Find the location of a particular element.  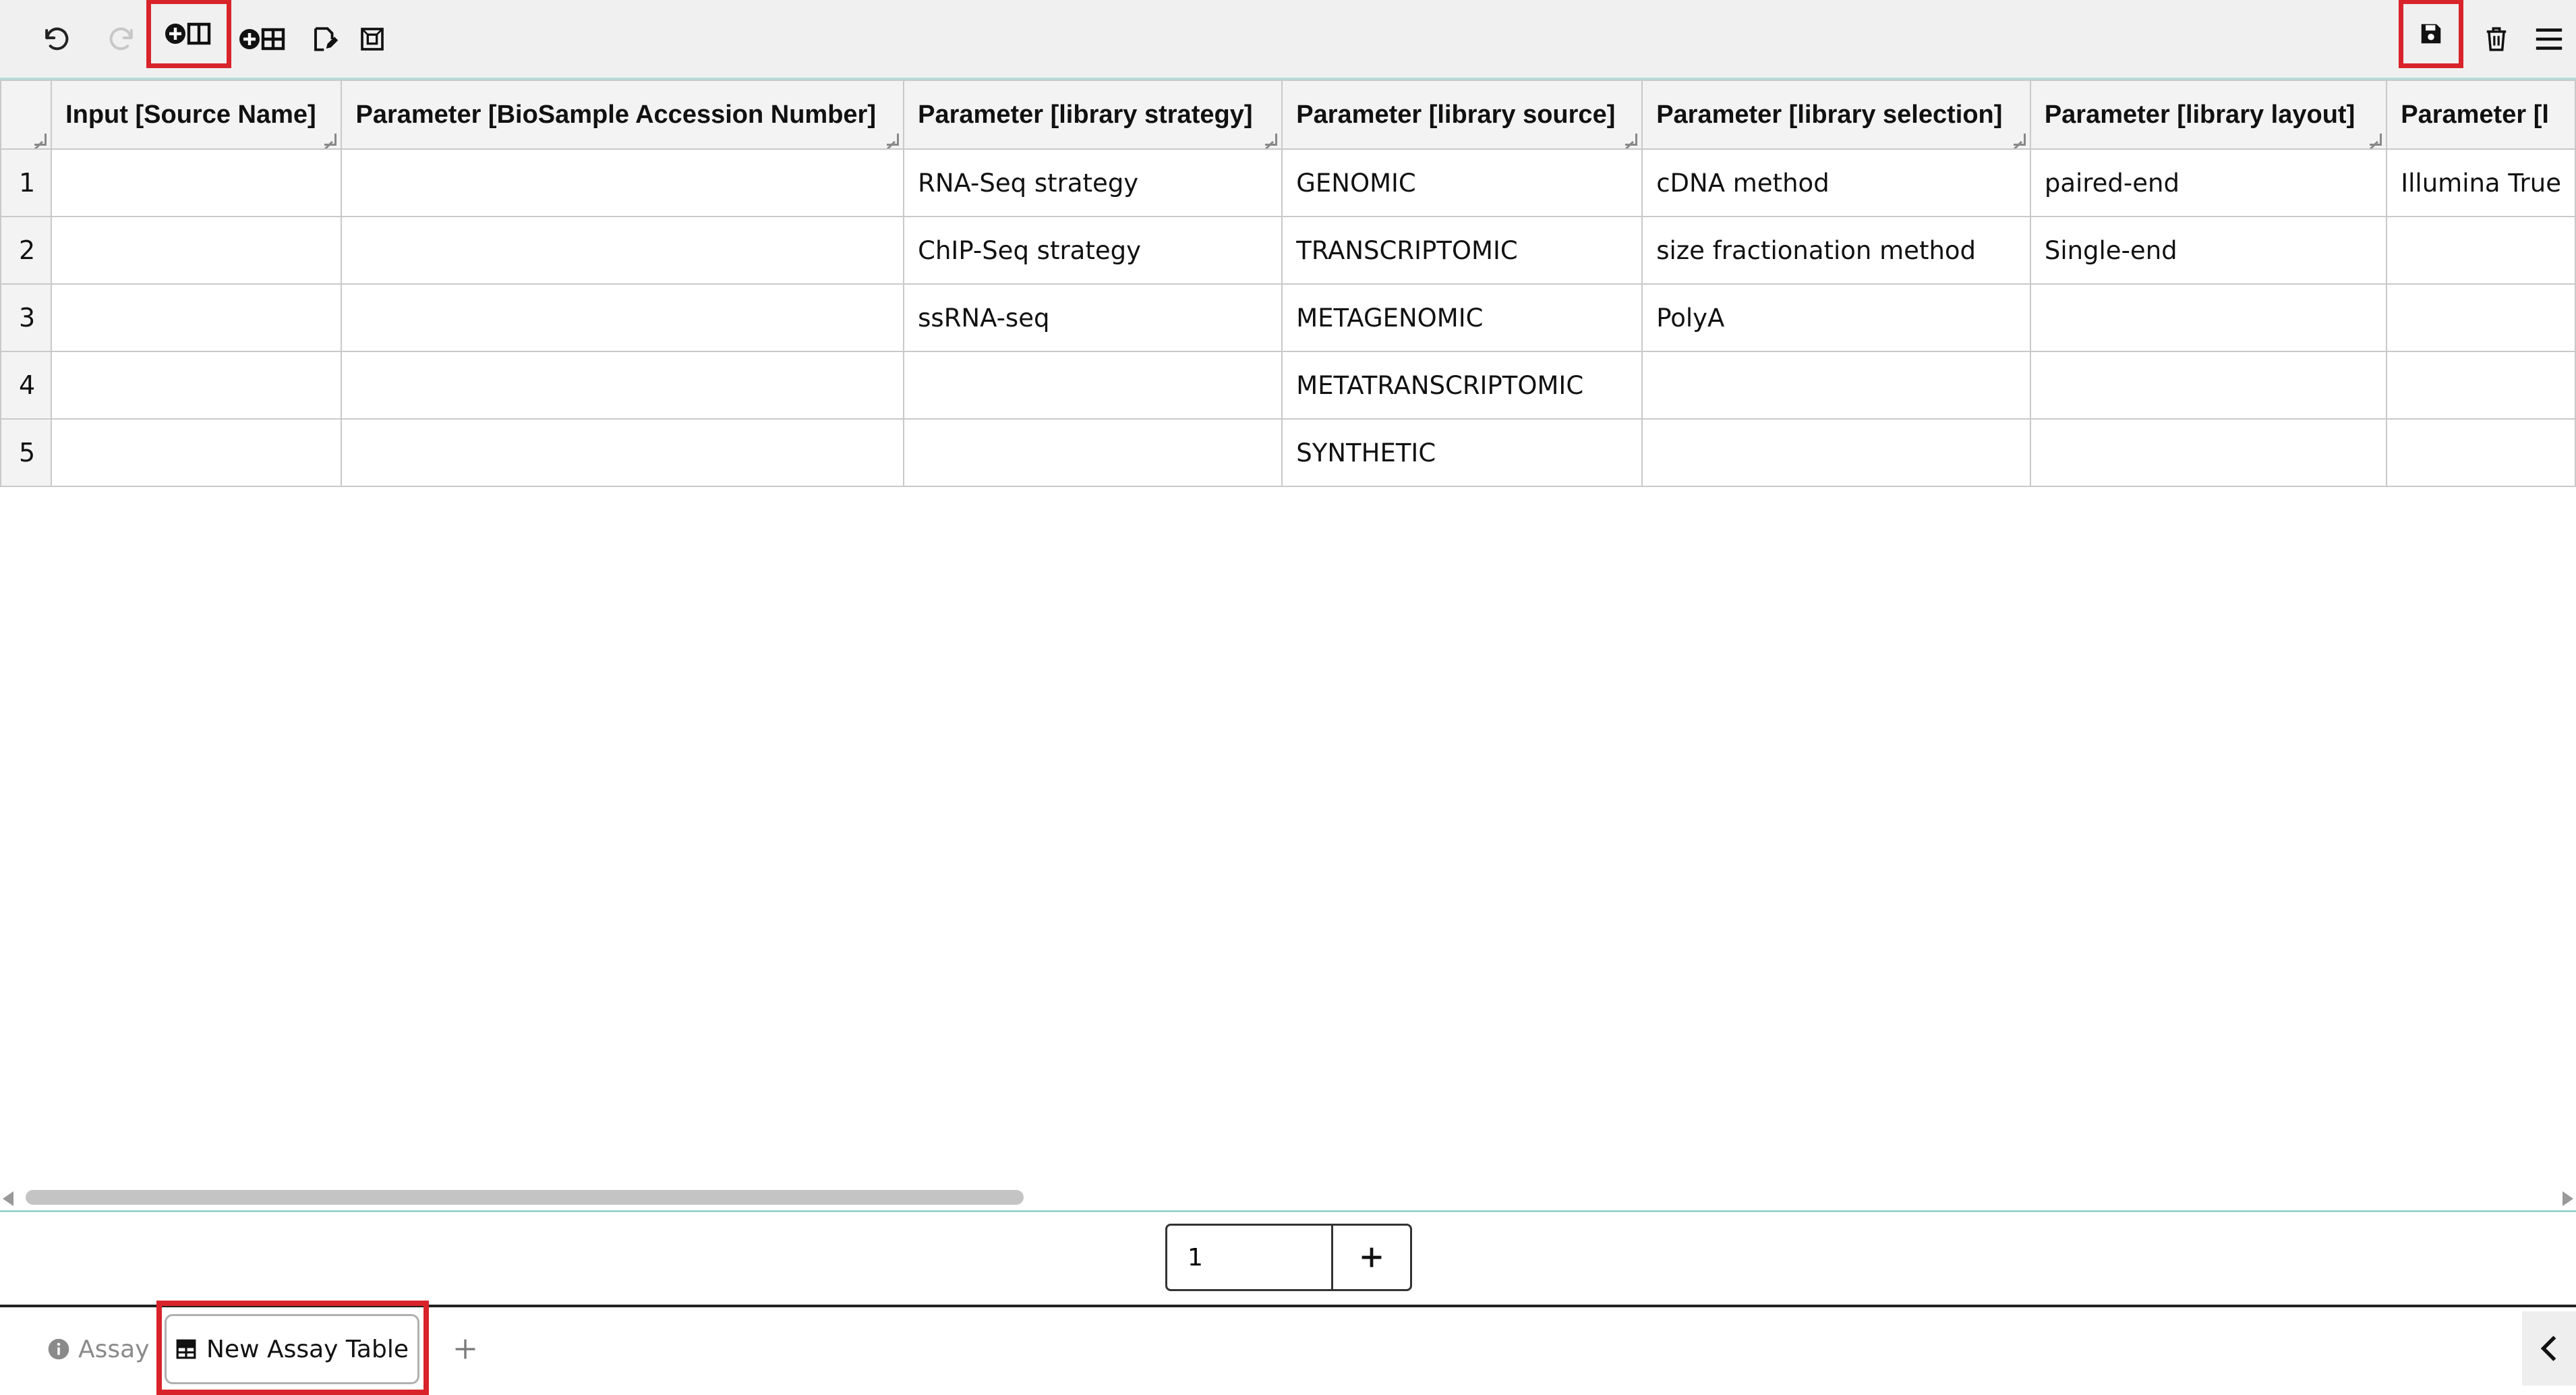

horizontal-scrollbar is located at coordinates (1288, 1197).